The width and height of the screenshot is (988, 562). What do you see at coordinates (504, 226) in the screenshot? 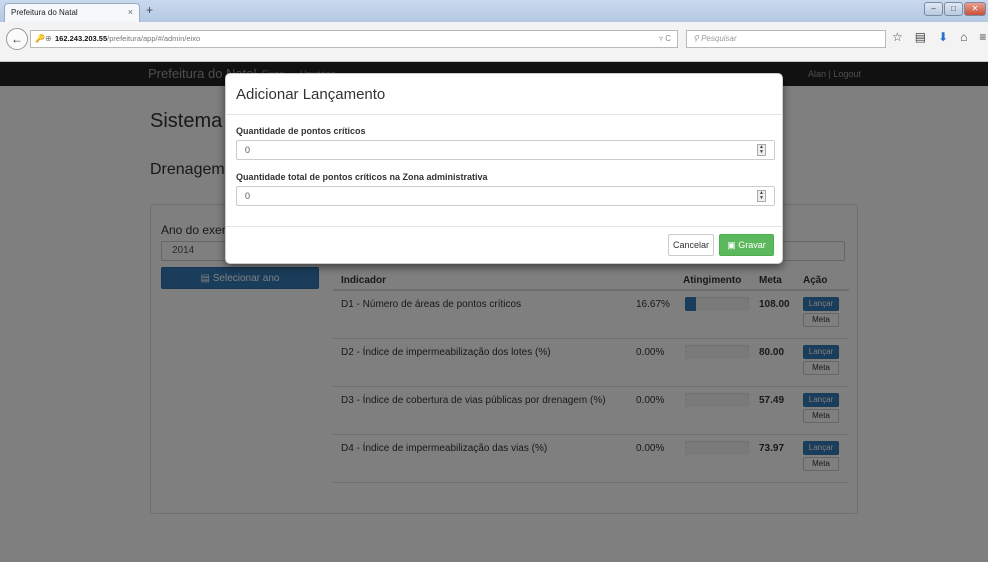
I see `modal-footer-divider` at bounding box center [504, 226].